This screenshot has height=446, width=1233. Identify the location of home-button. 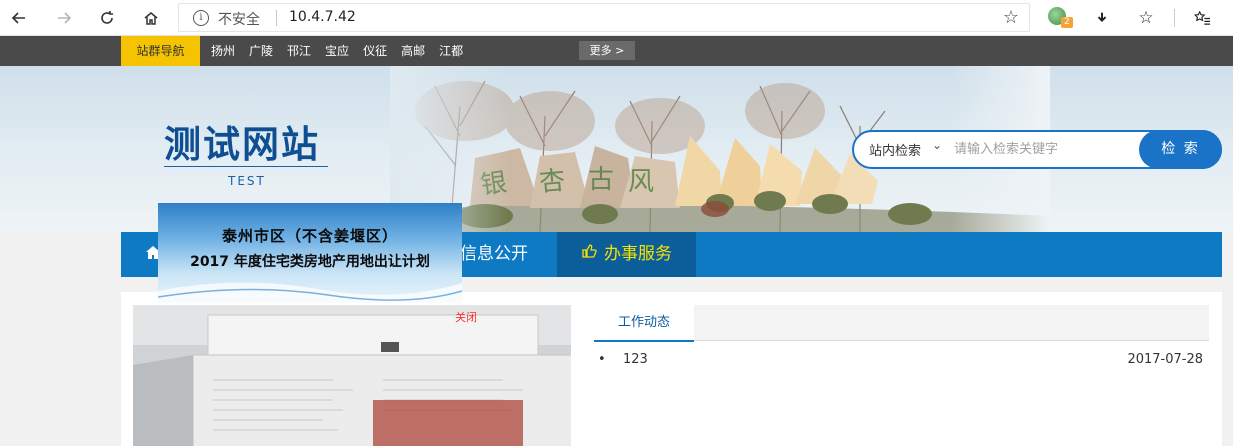
(151, 18).